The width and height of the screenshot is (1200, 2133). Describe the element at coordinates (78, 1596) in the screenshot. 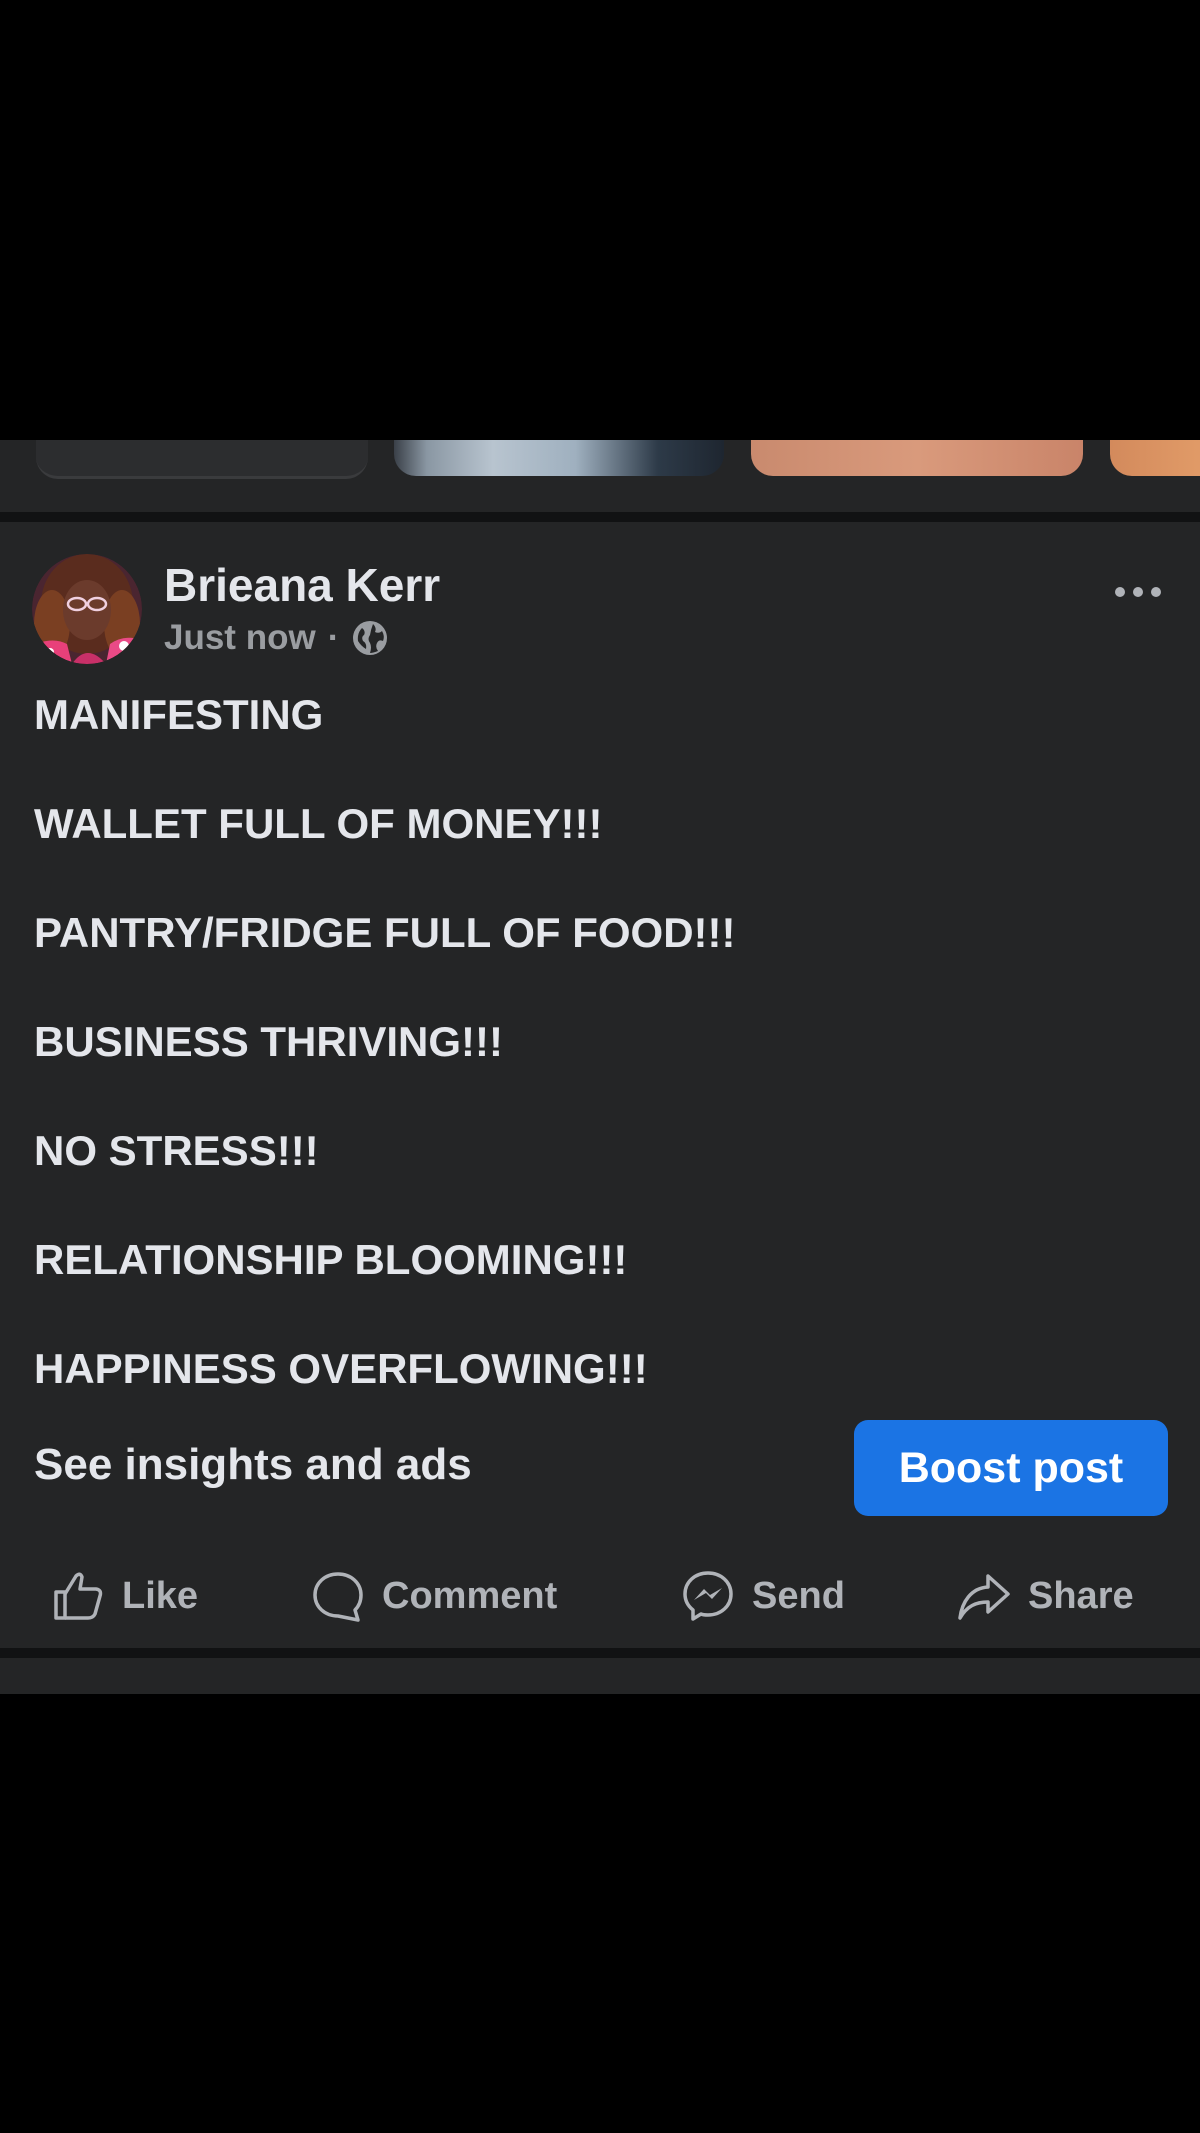

I see `thumbs-up-icon` at that location.